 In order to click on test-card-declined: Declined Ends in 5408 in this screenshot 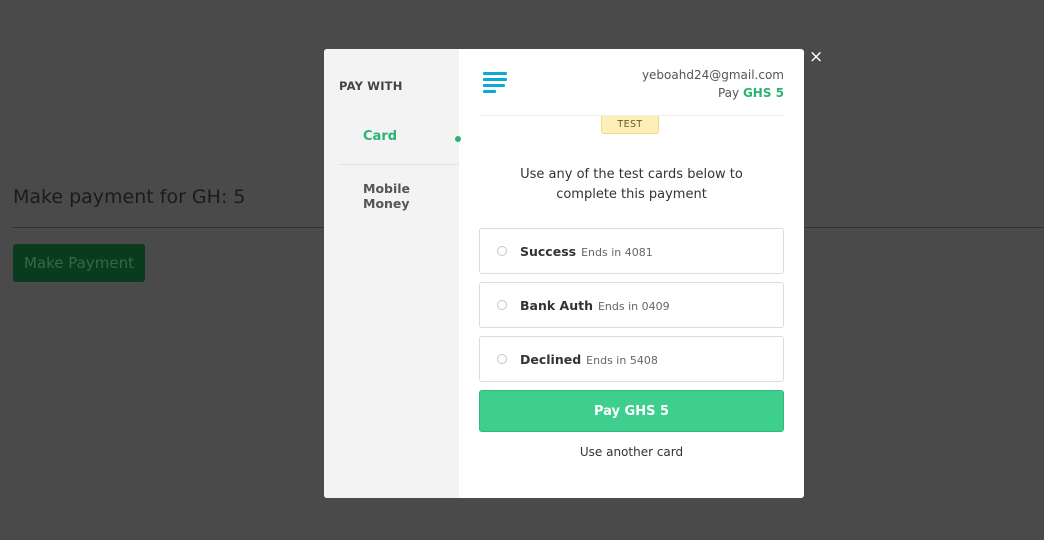, I will do `click(631, 359)`.